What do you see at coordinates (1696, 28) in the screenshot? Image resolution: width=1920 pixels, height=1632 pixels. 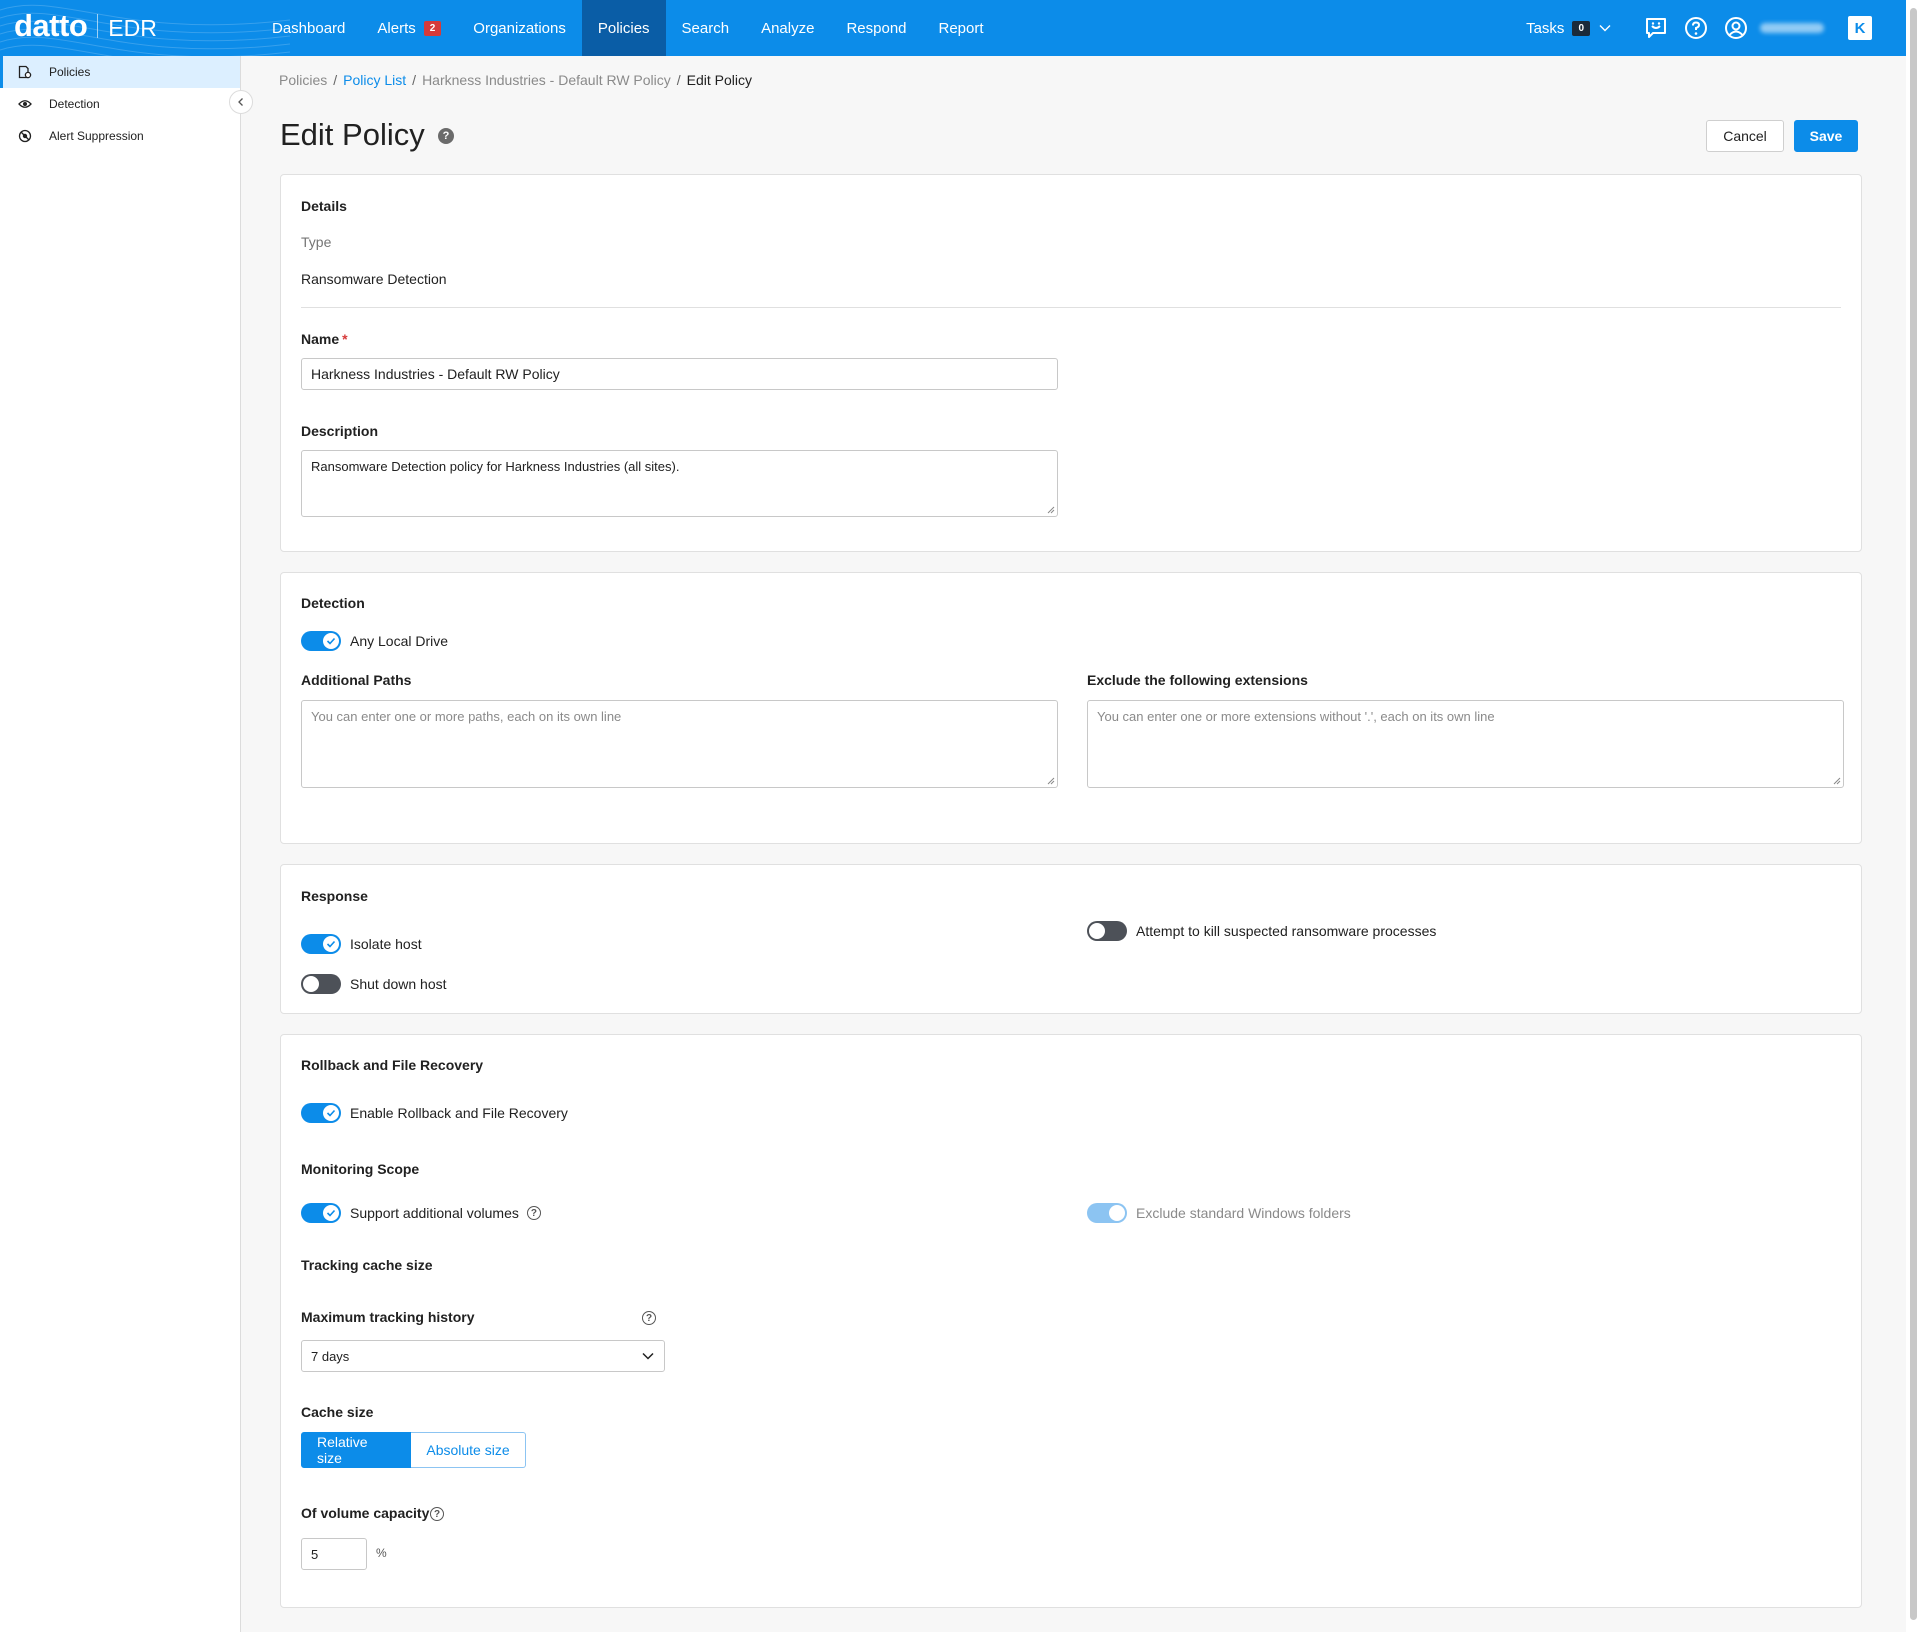 I see `help-icon` at bounding box center [1696, 28].